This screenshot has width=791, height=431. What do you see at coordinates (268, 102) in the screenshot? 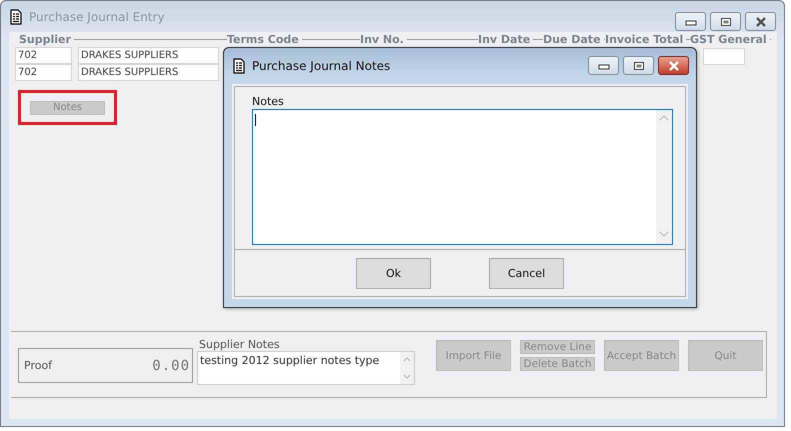
I see `field-label: Notes` at bounding box center [268, 102].